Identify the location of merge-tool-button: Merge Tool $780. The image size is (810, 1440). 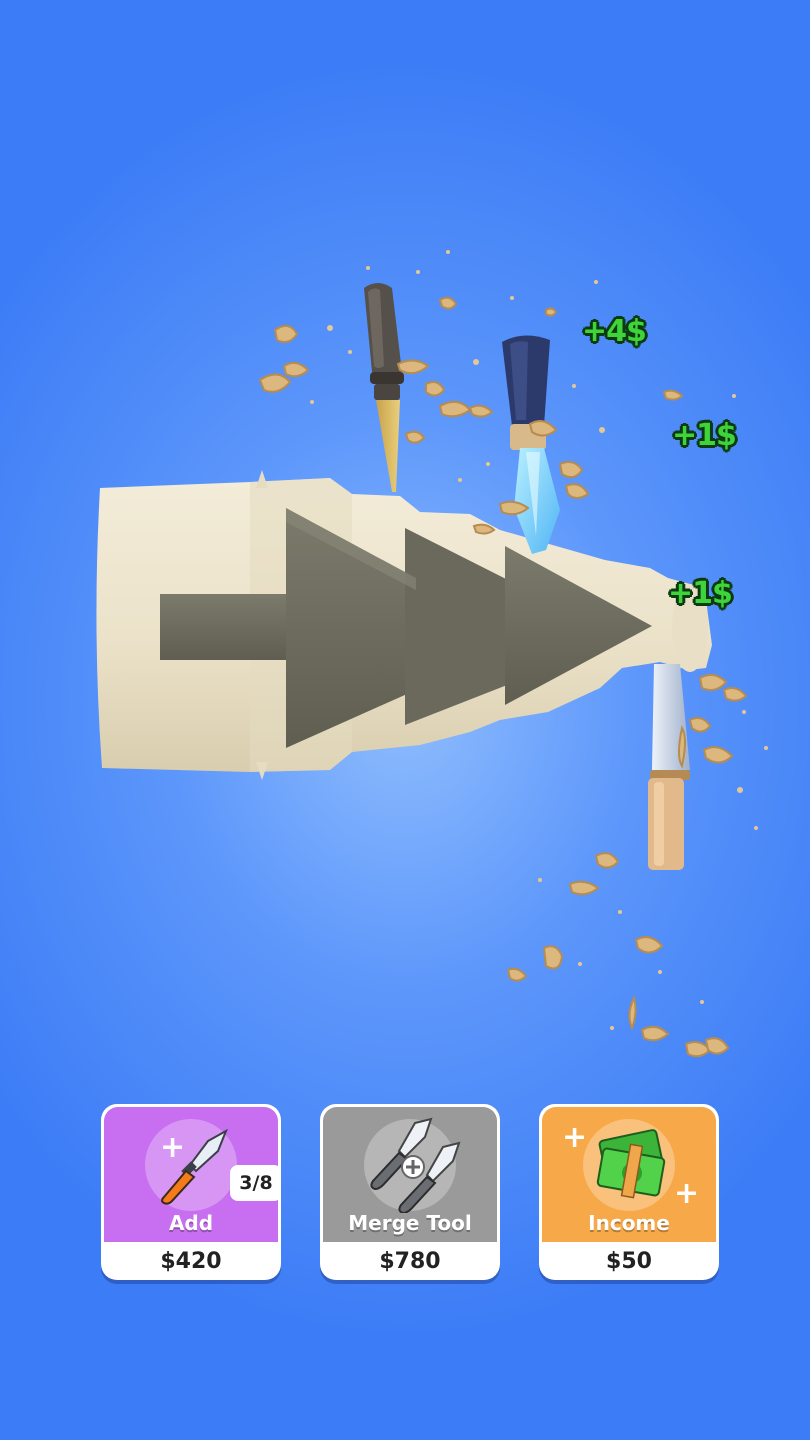
(410, 1192).